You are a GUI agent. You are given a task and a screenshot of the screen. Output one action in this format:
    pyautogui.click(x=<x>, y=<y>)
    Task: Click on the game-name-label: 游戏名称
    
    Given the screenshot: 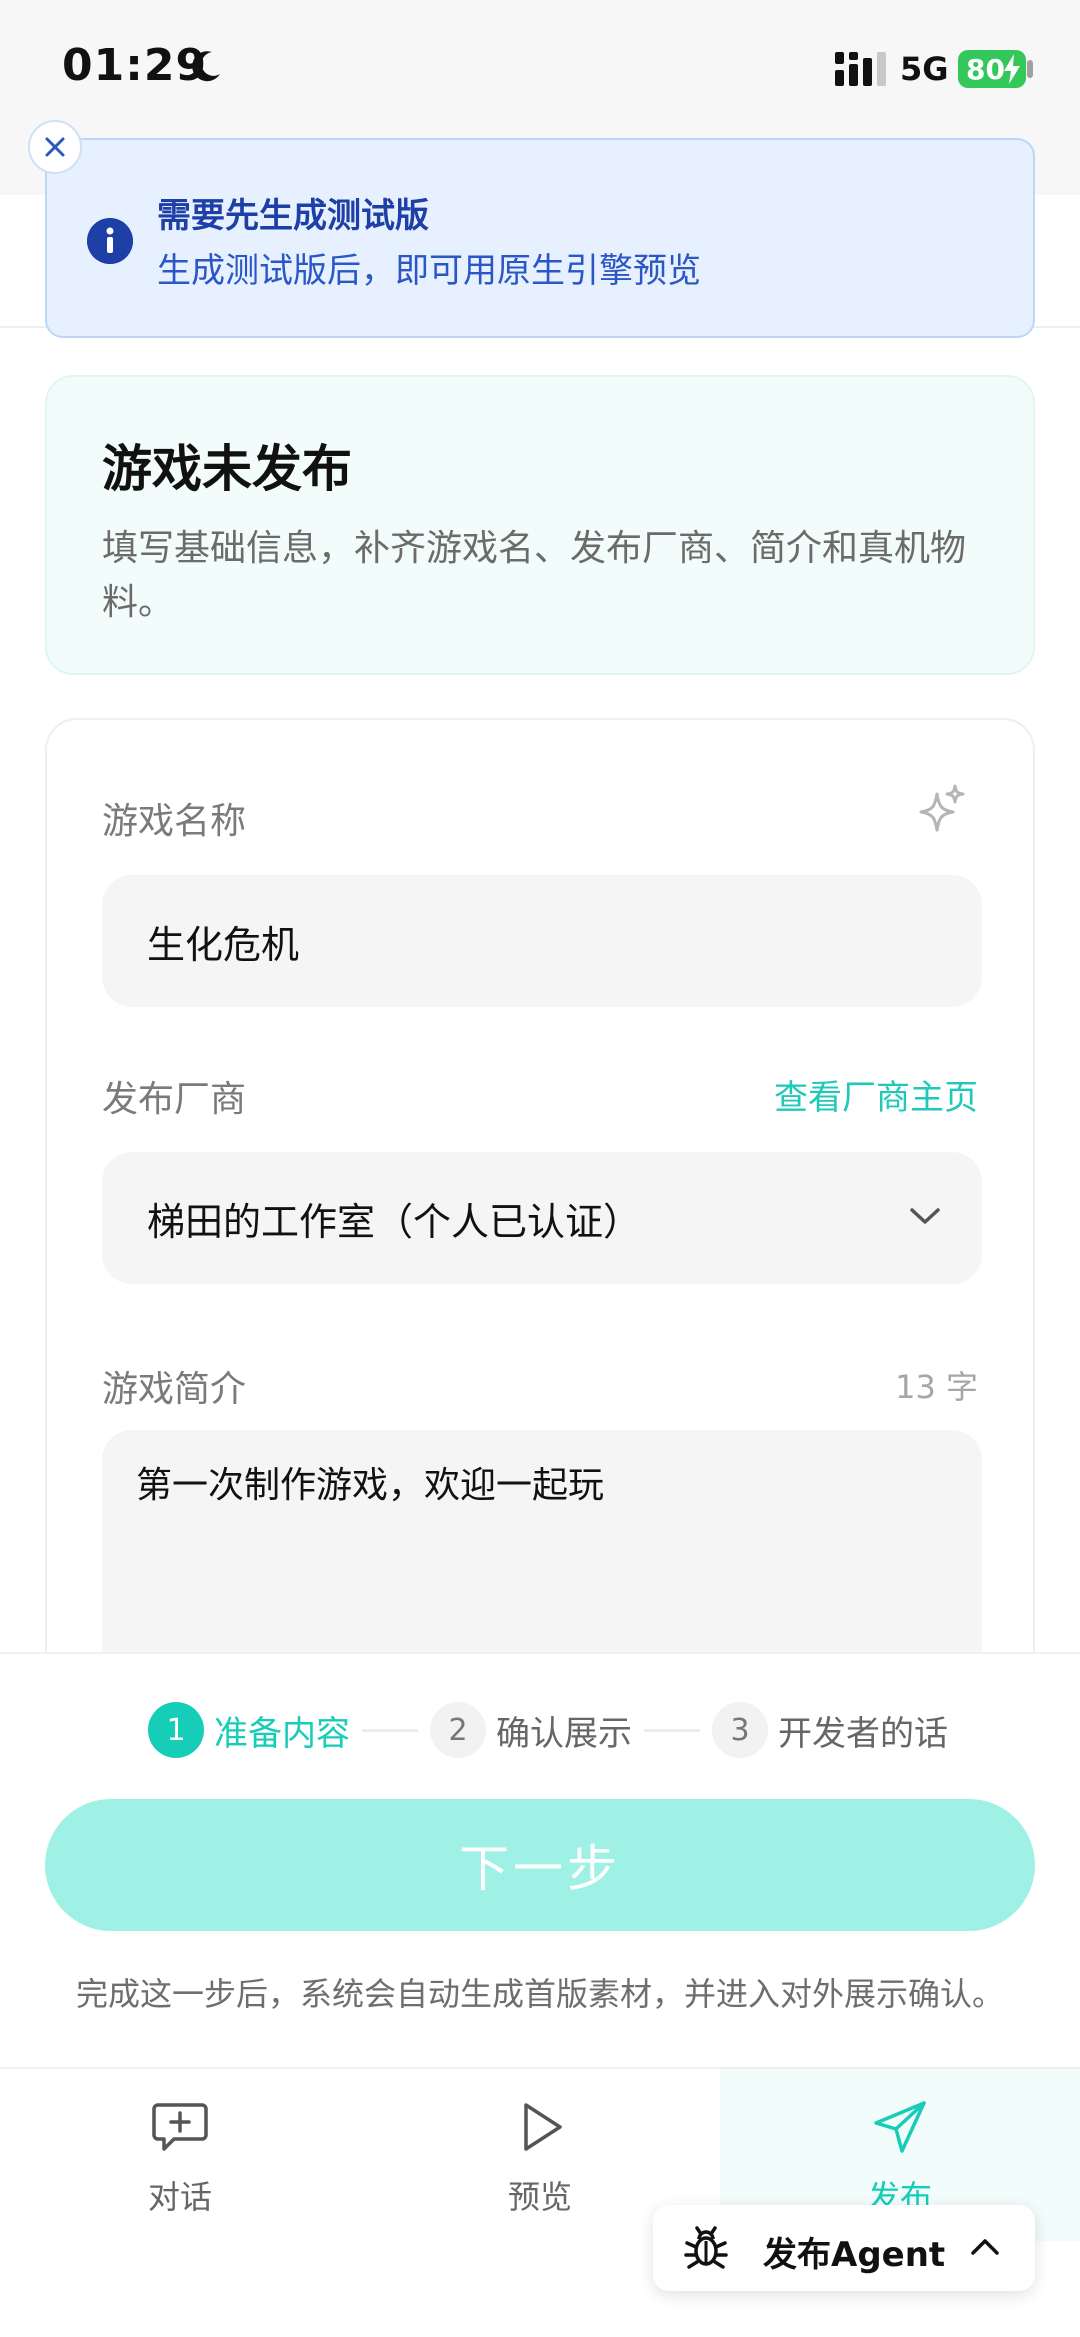 What is the action you would take?
    pyautogui.click(x=174, y=821)
    